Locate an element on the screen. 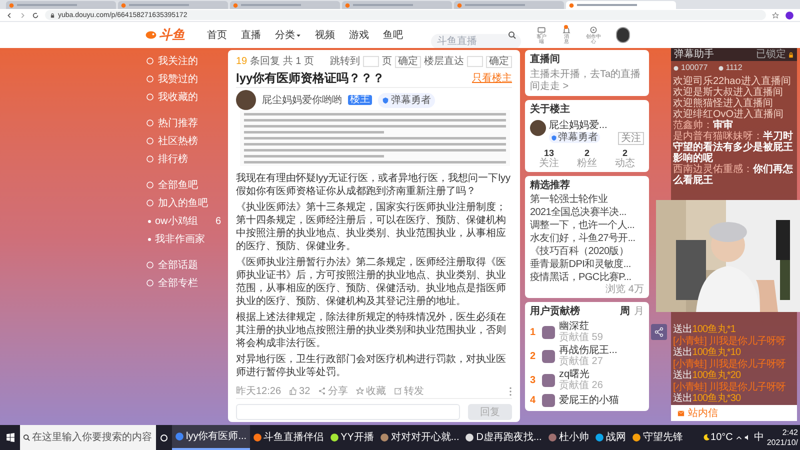  live-room-link: 主播未开播，去Ta的直播间走走 > is located at coordinates (587, 81).